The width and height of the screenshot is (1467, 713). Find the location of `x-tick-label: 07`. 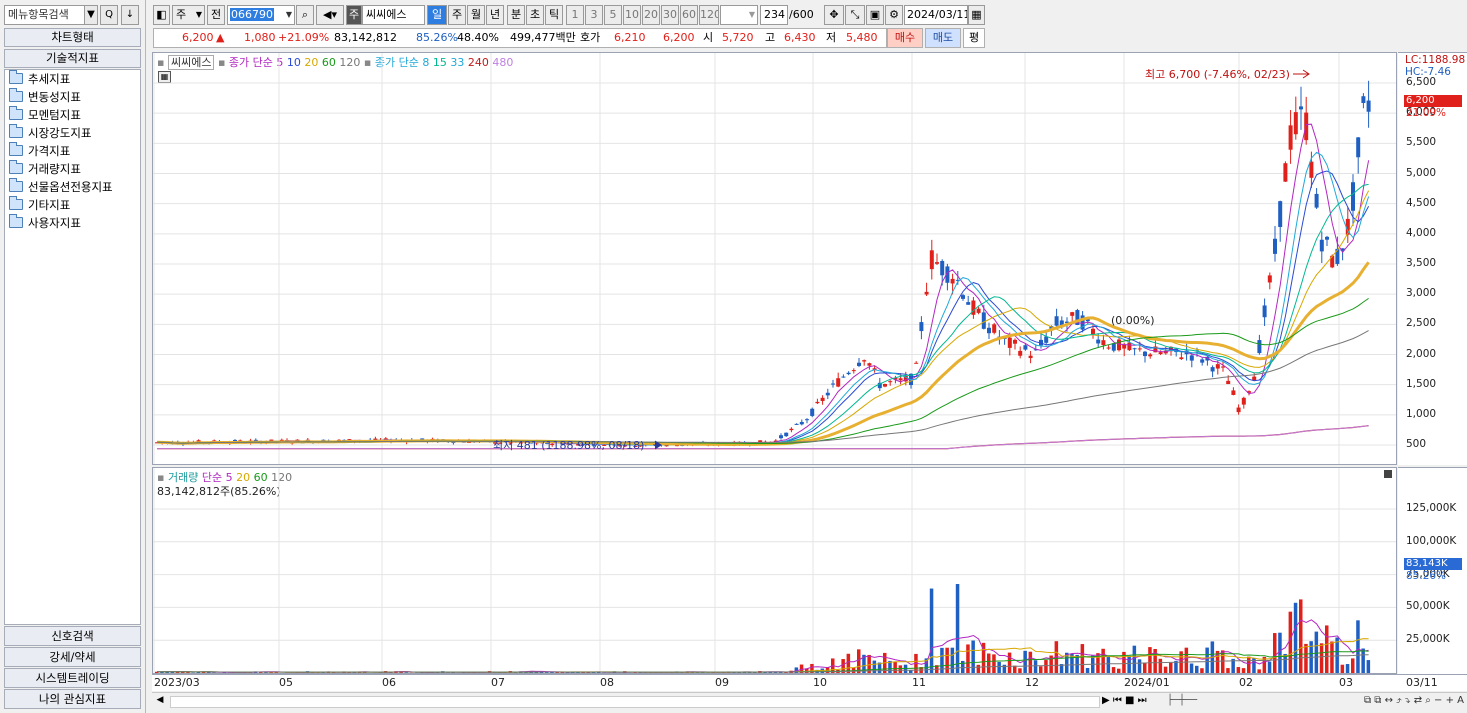

x-tick-label: 07 is located at coordinates (498, 682).